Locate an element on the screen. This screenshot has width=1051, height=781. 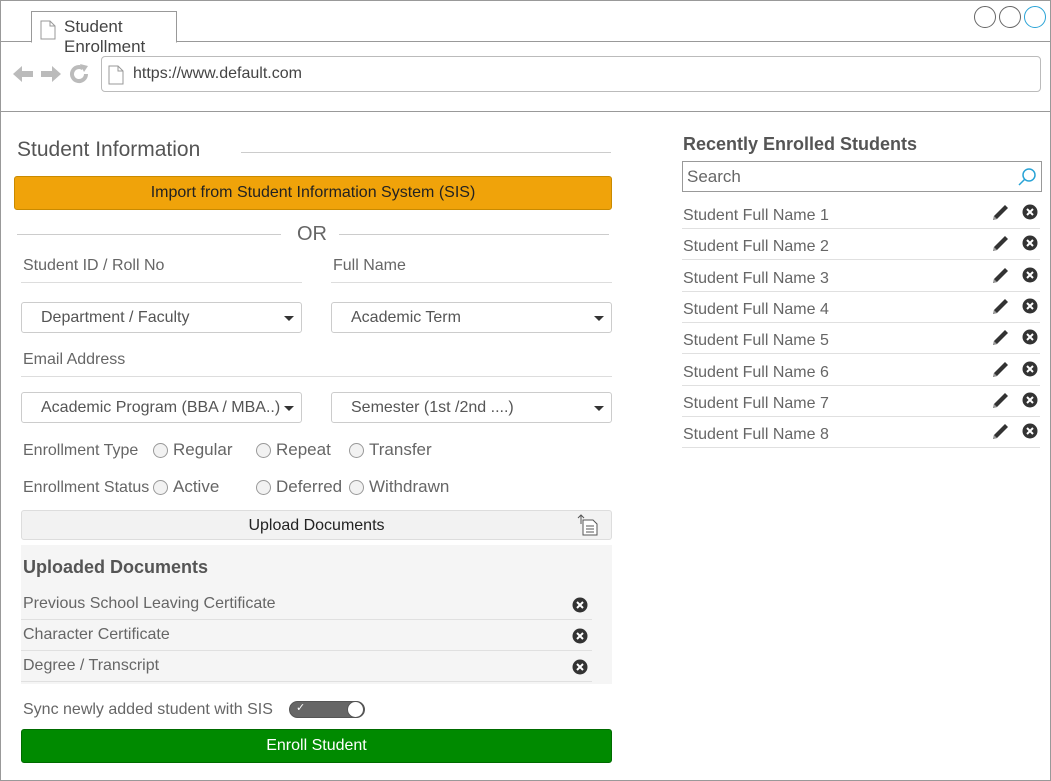
enrollment-status-label: Enrollment Status is located at coordinates (86, 487).